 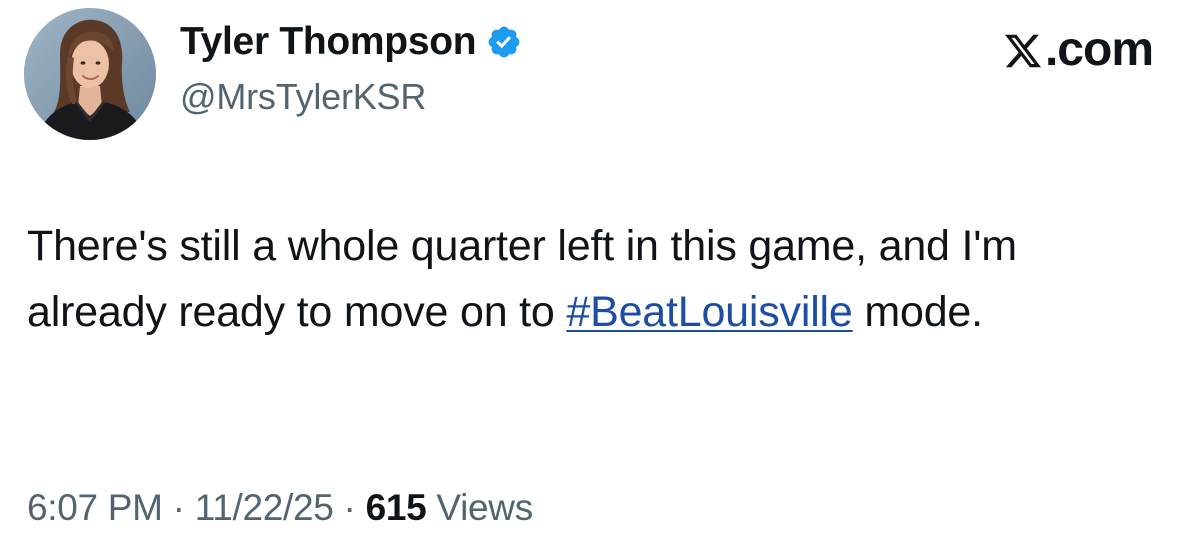 I want to click on user-handle: @MrsTylerKSR, so click(x=351, y=97).